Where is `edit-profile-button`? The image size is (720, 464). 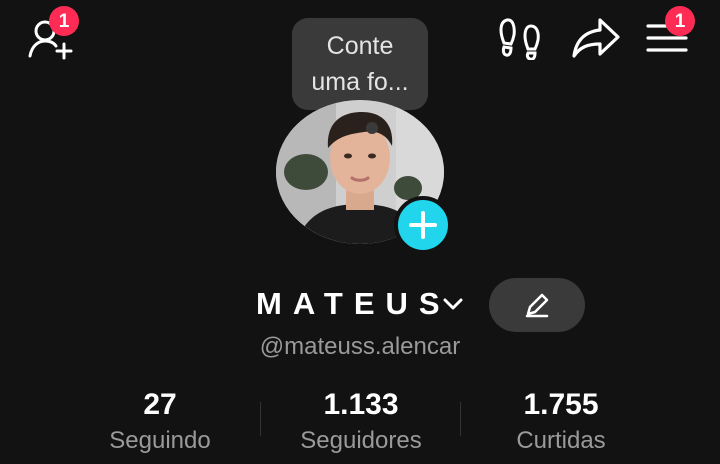
edit-profile-button is located at coordinates (537, 305).